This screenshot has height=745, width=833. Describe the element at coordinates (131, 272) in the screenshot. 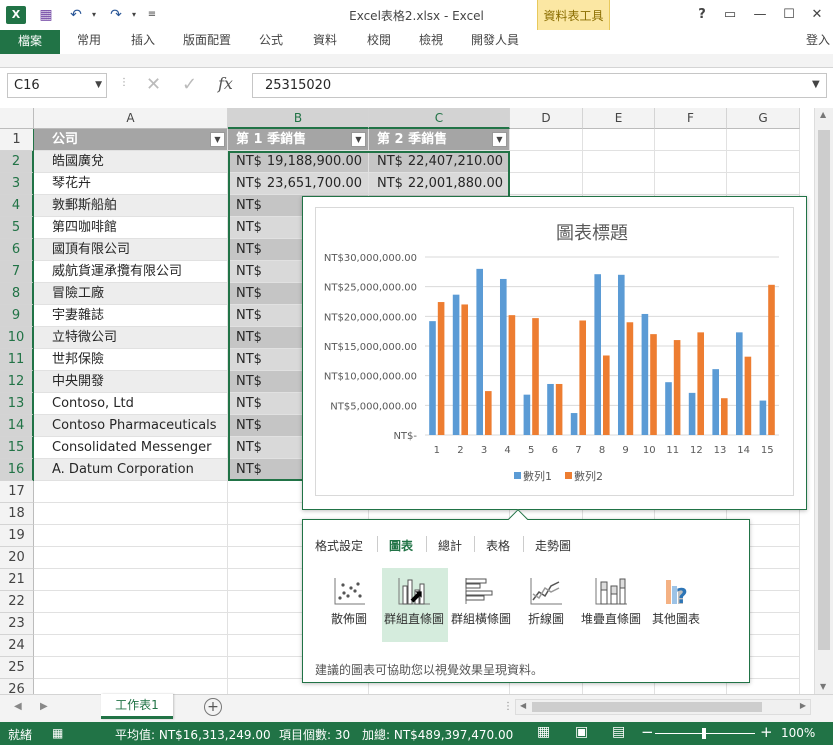

I see `company-cell: 威航貨運承攬有限公司` at that location.